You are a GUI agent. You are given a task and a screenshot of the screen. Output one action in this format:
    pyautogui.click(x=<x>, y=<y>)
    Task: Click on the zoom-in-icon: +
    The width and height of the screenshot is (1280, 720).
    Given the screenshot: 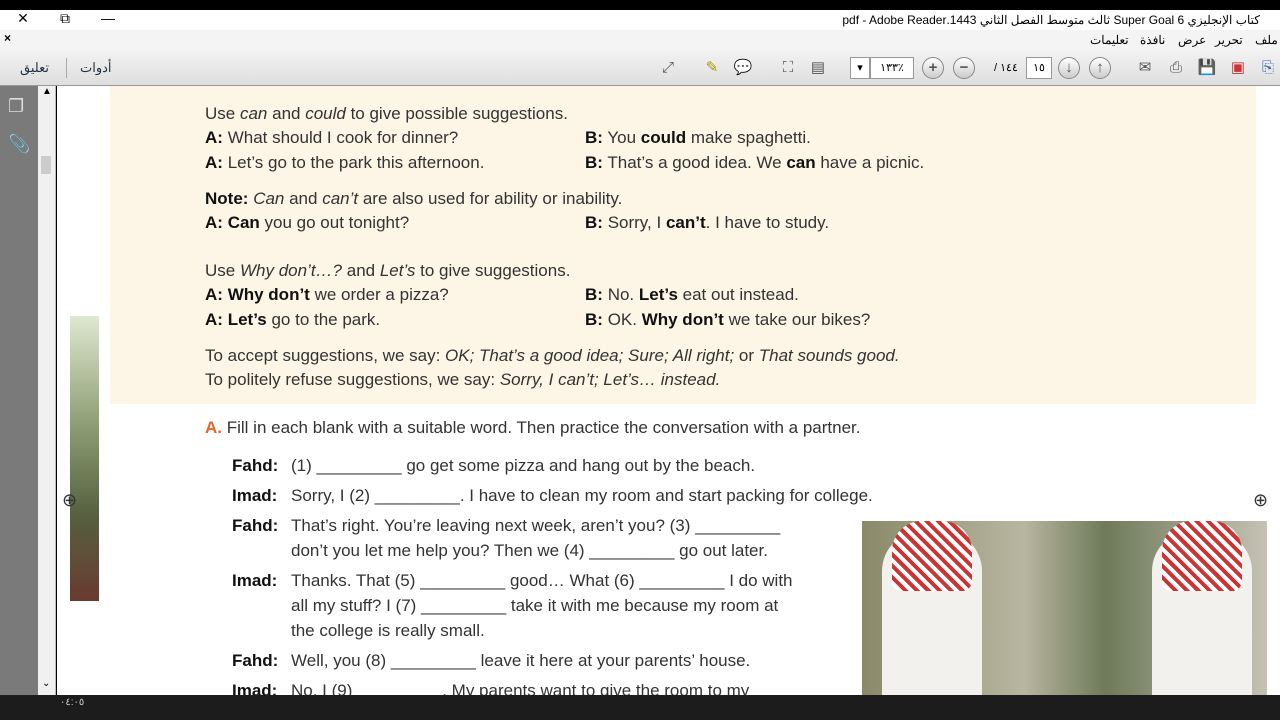 What is the action you would take?
    pyautogui.click(x=933, y=68)
    